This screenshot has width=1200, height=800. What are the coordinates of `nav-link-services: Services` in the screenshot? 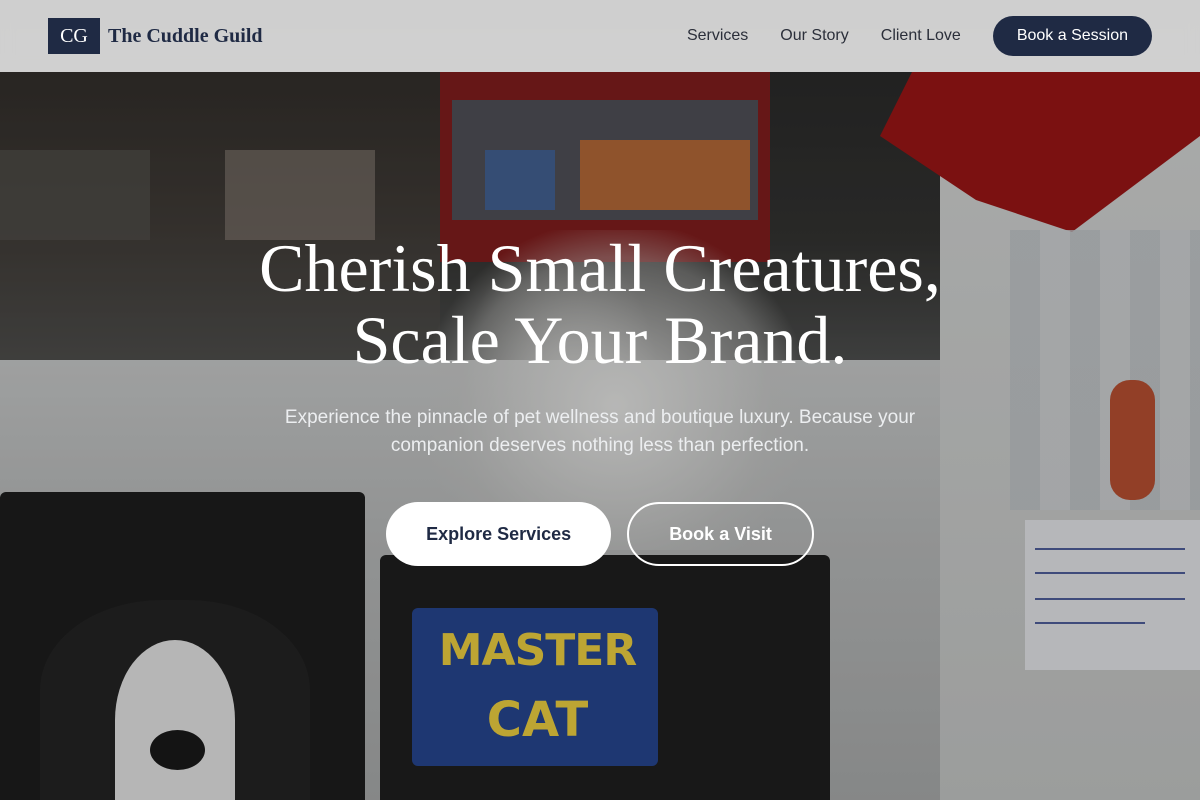 It's located at (717, 36).